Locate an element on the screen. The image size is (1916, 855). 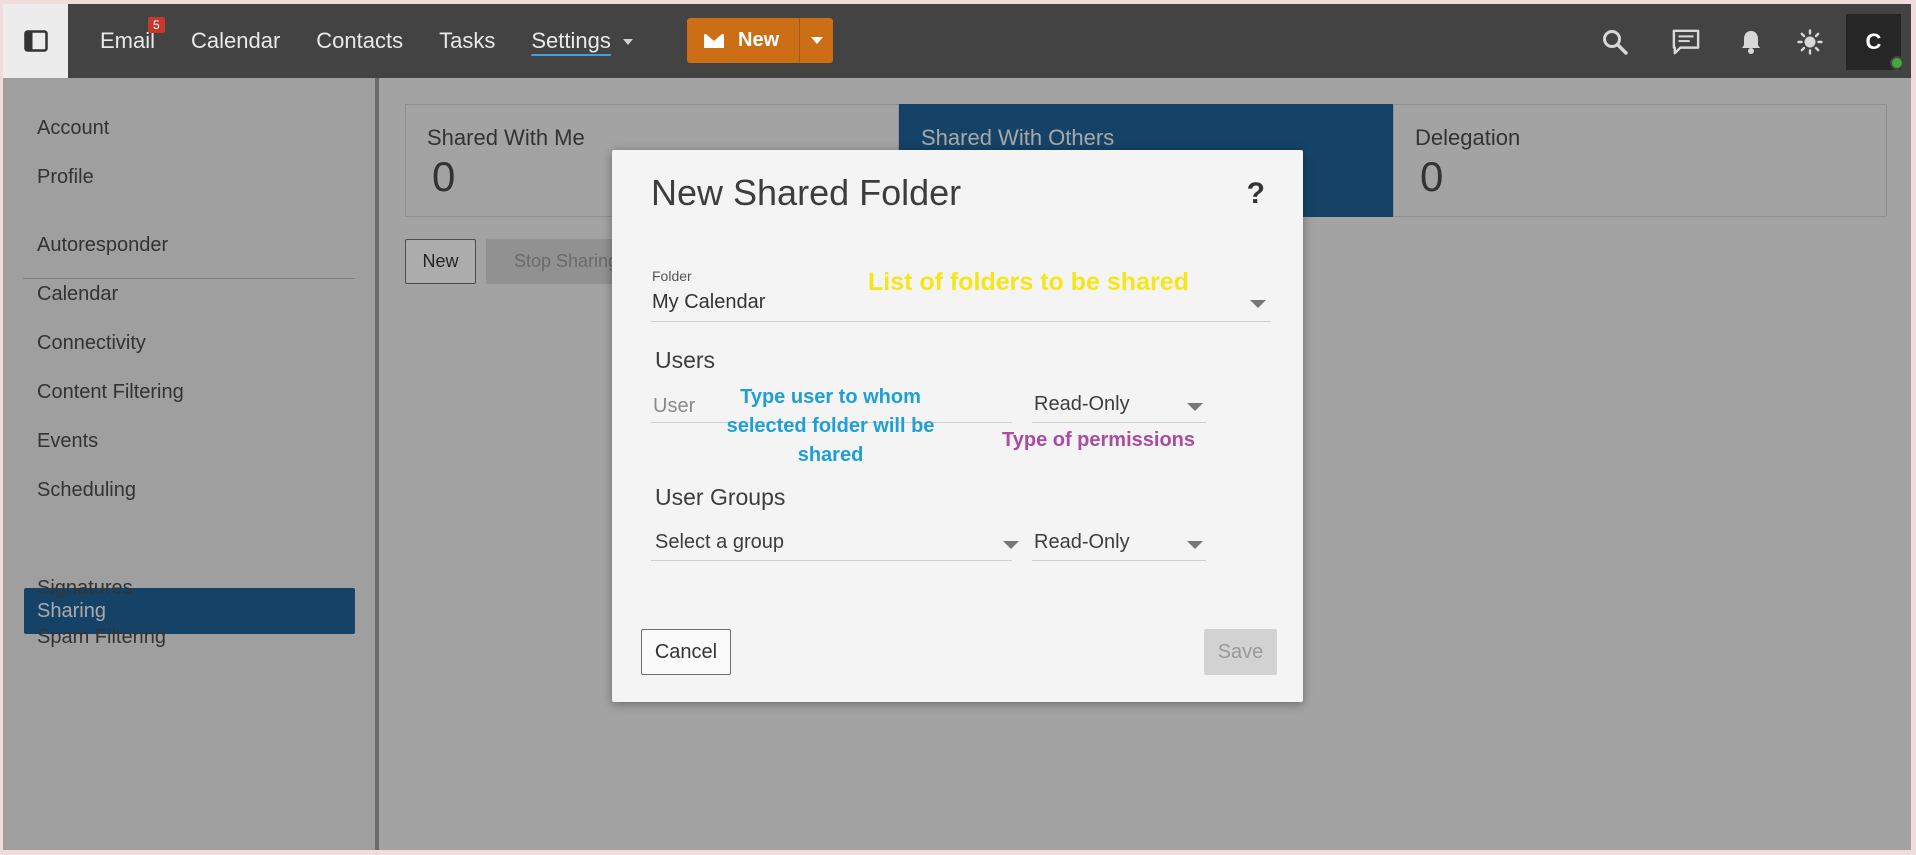
nav-calendar: Calendar is located at coordinates (235, 41).